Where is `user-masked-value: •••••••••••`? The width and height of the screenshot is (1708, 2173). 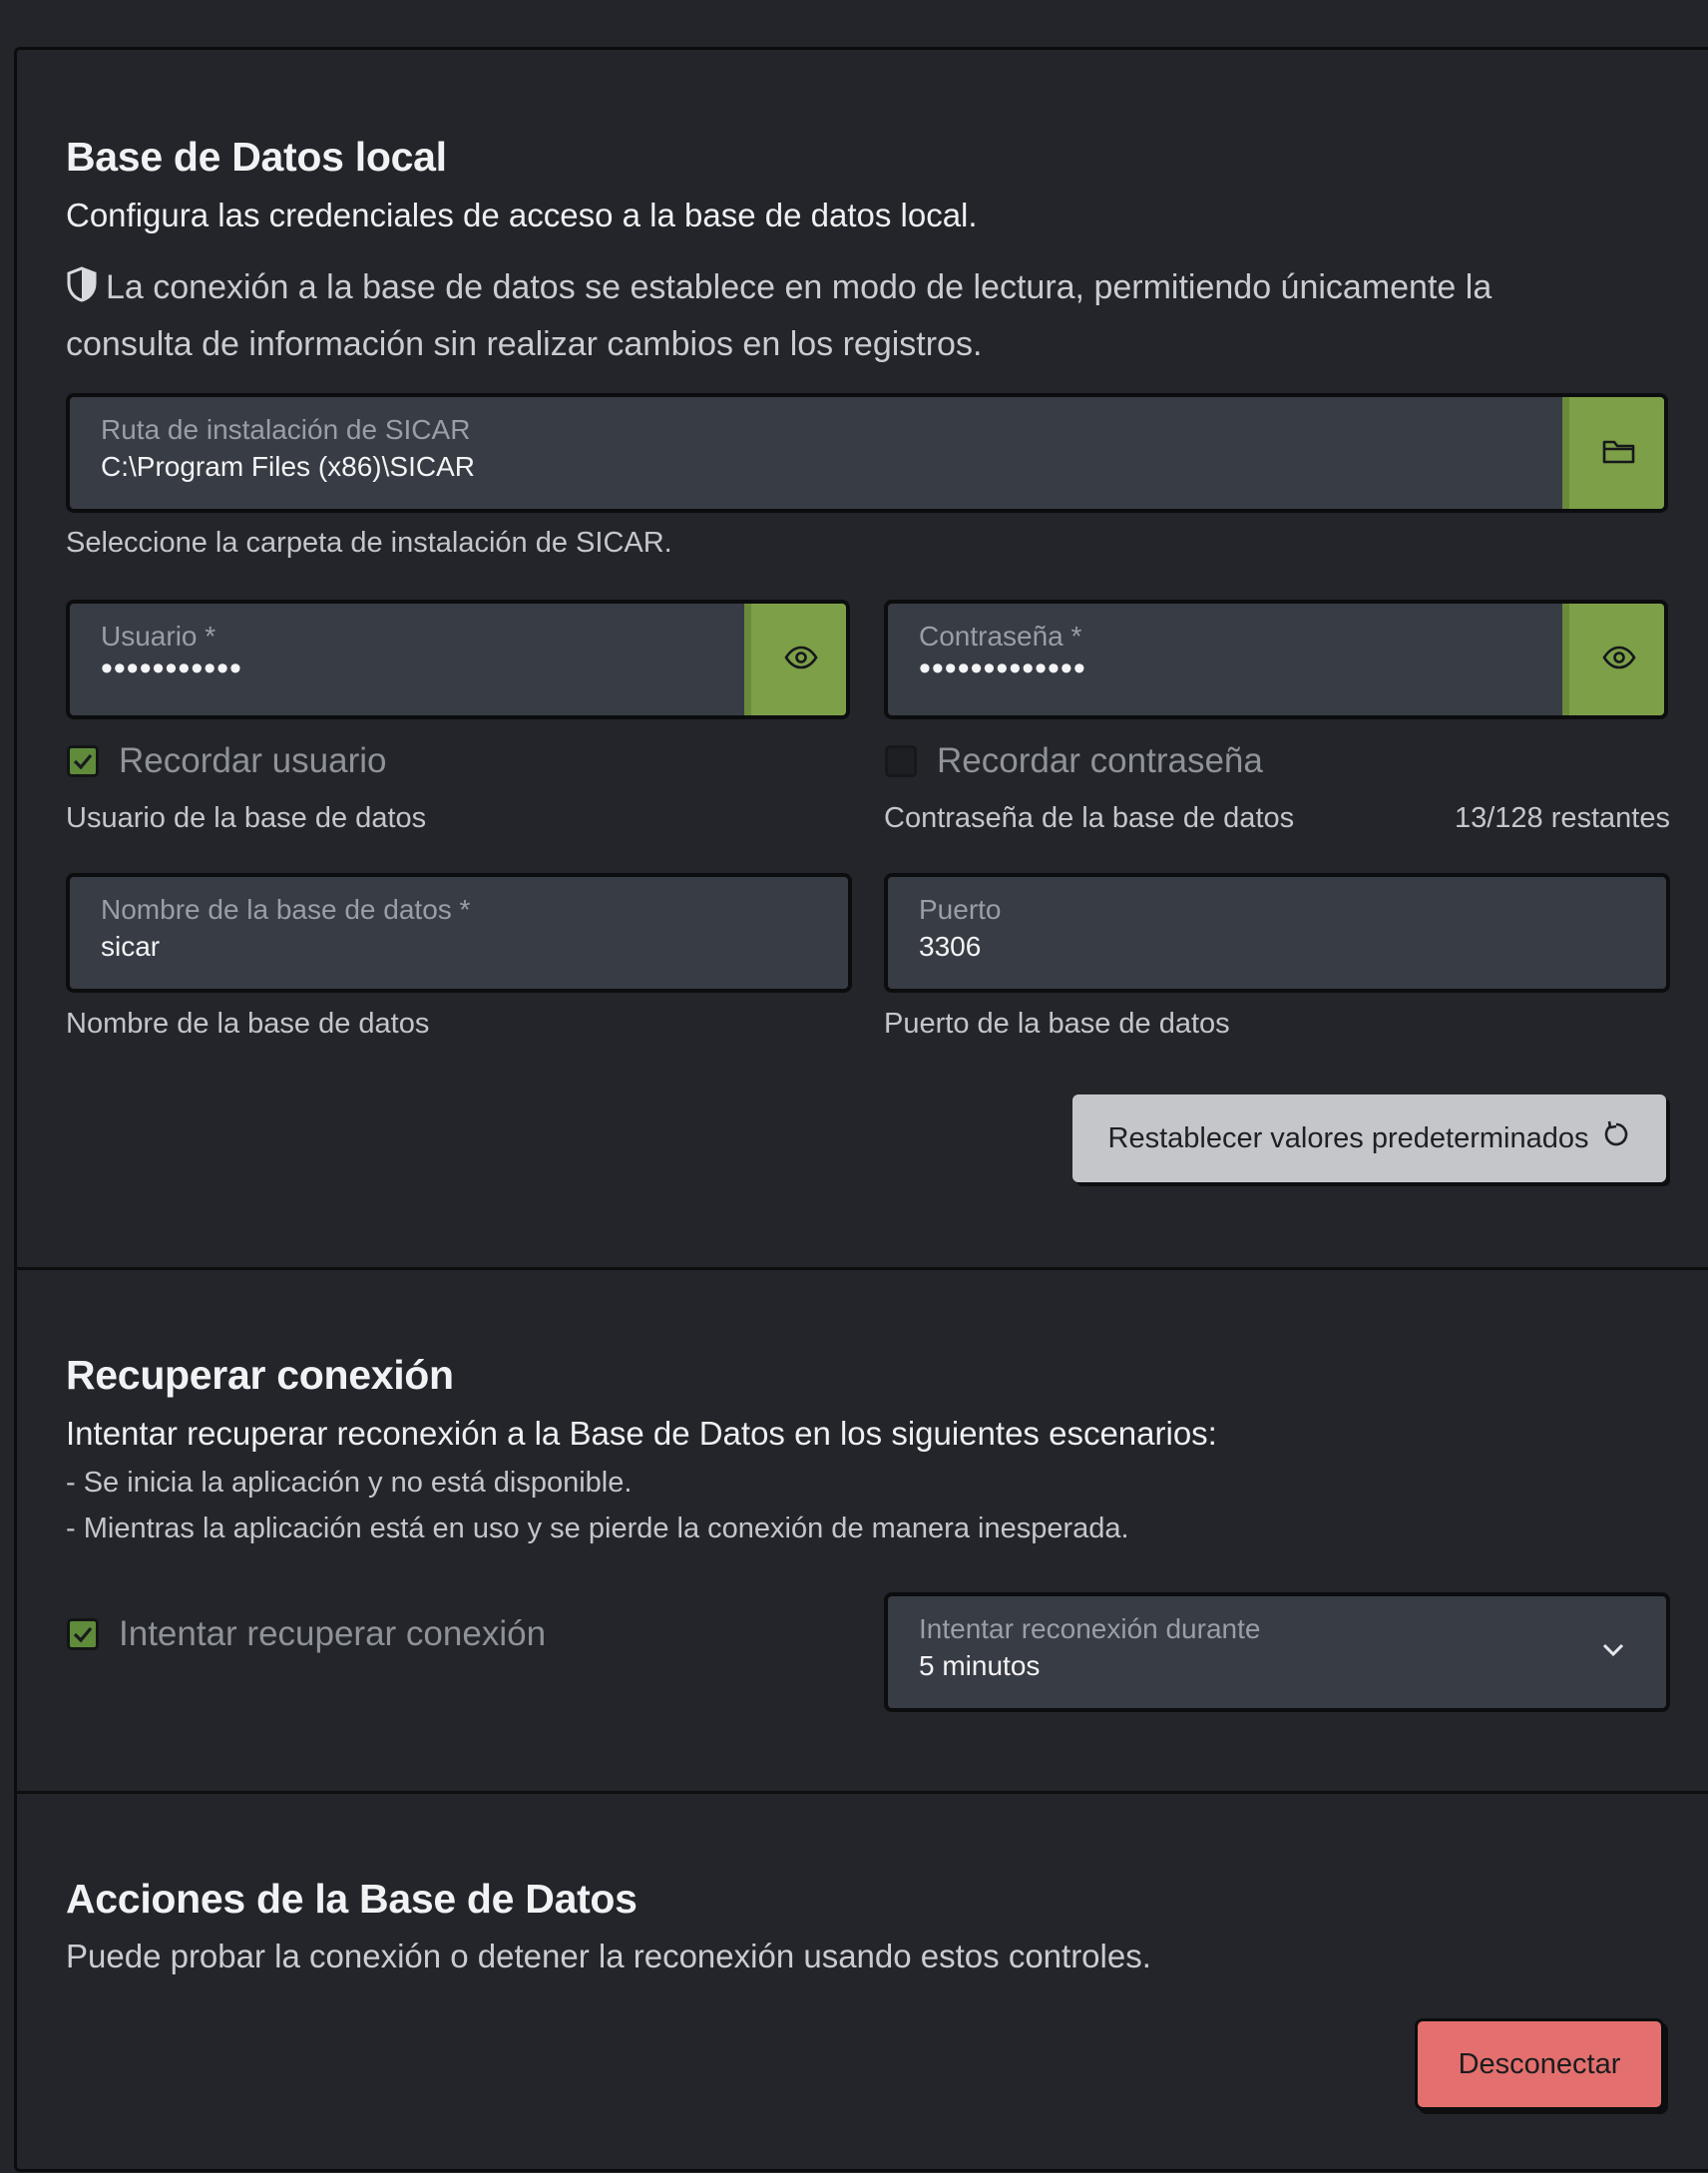 user-masked-value: ••••••••••• is located at coordinates (171, 669).